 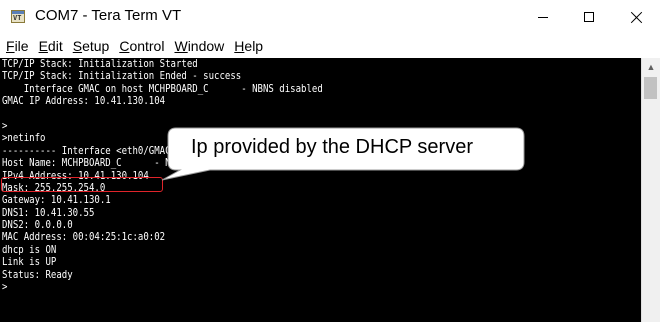 What do you see at coordinates (37, 225) in the screenshot?
I see `terminal-line: DNS2: 0.0.0.0` at bounding box center [37, 225].